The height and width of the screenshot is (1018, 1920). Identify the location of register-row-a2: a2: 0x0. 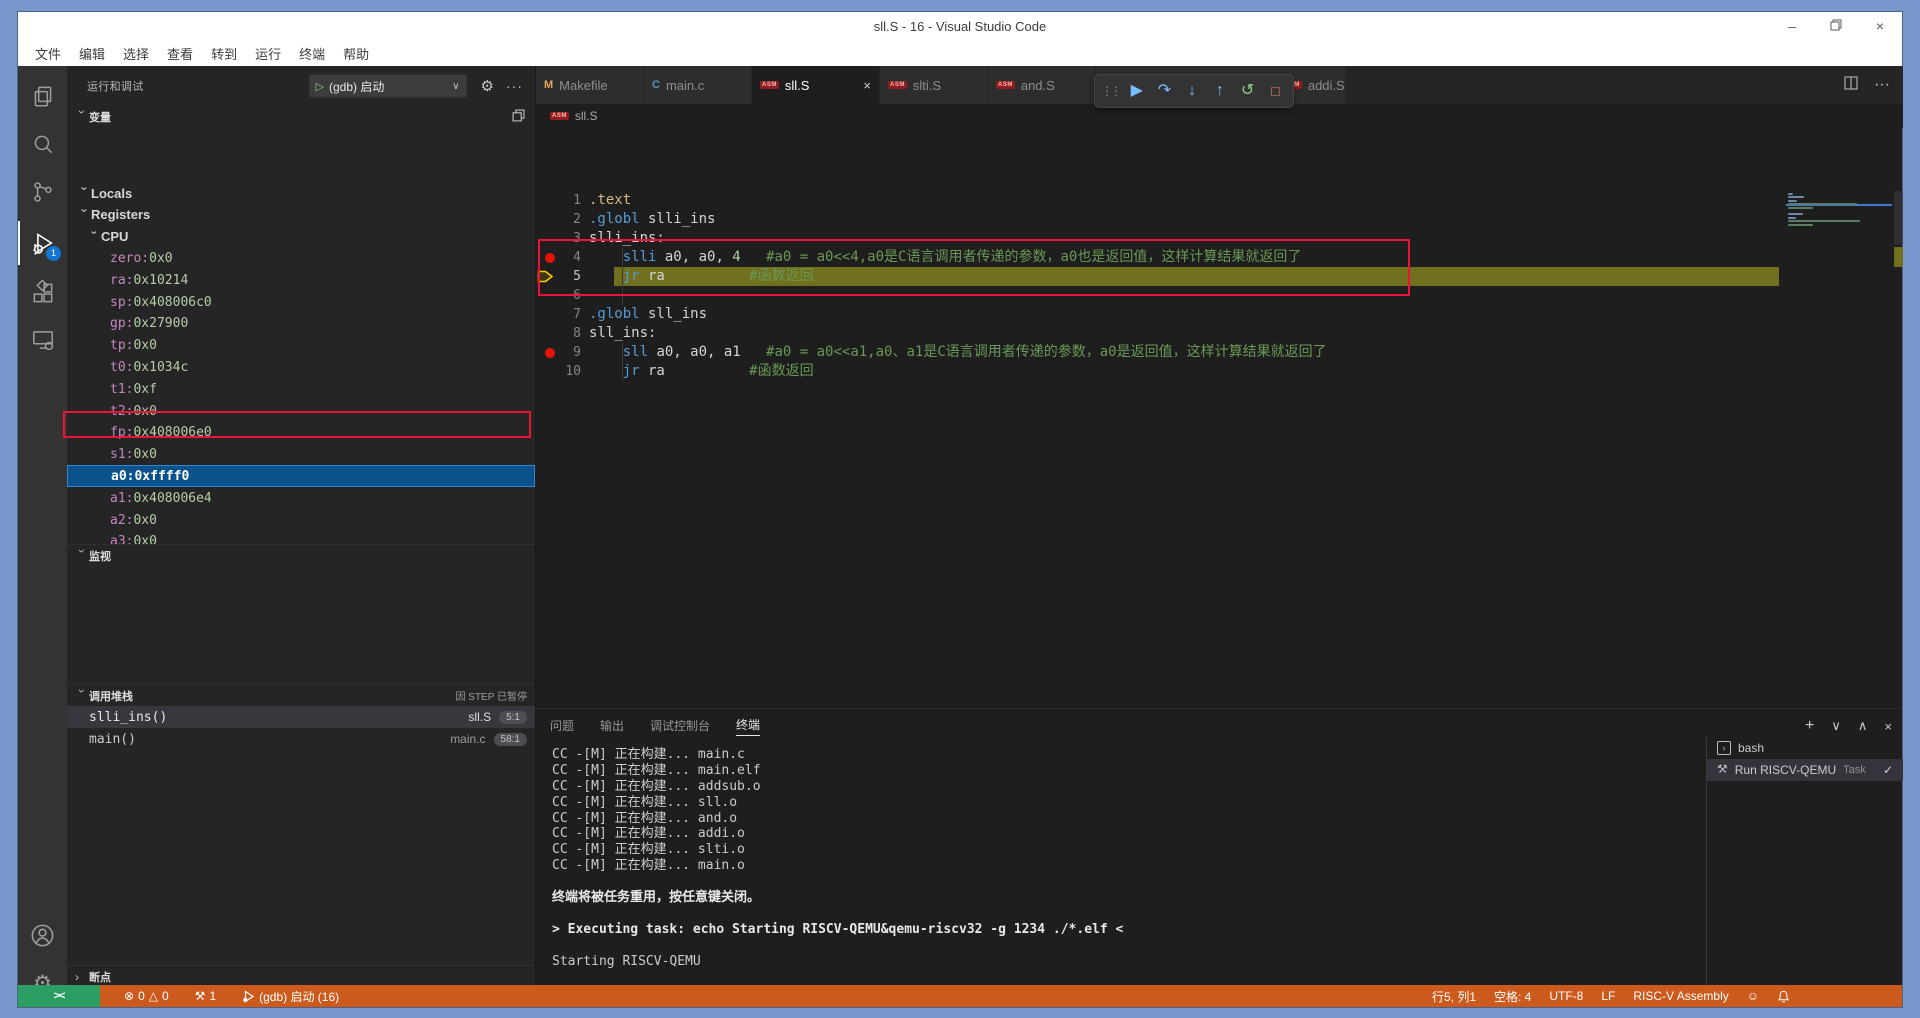
(301, 520).